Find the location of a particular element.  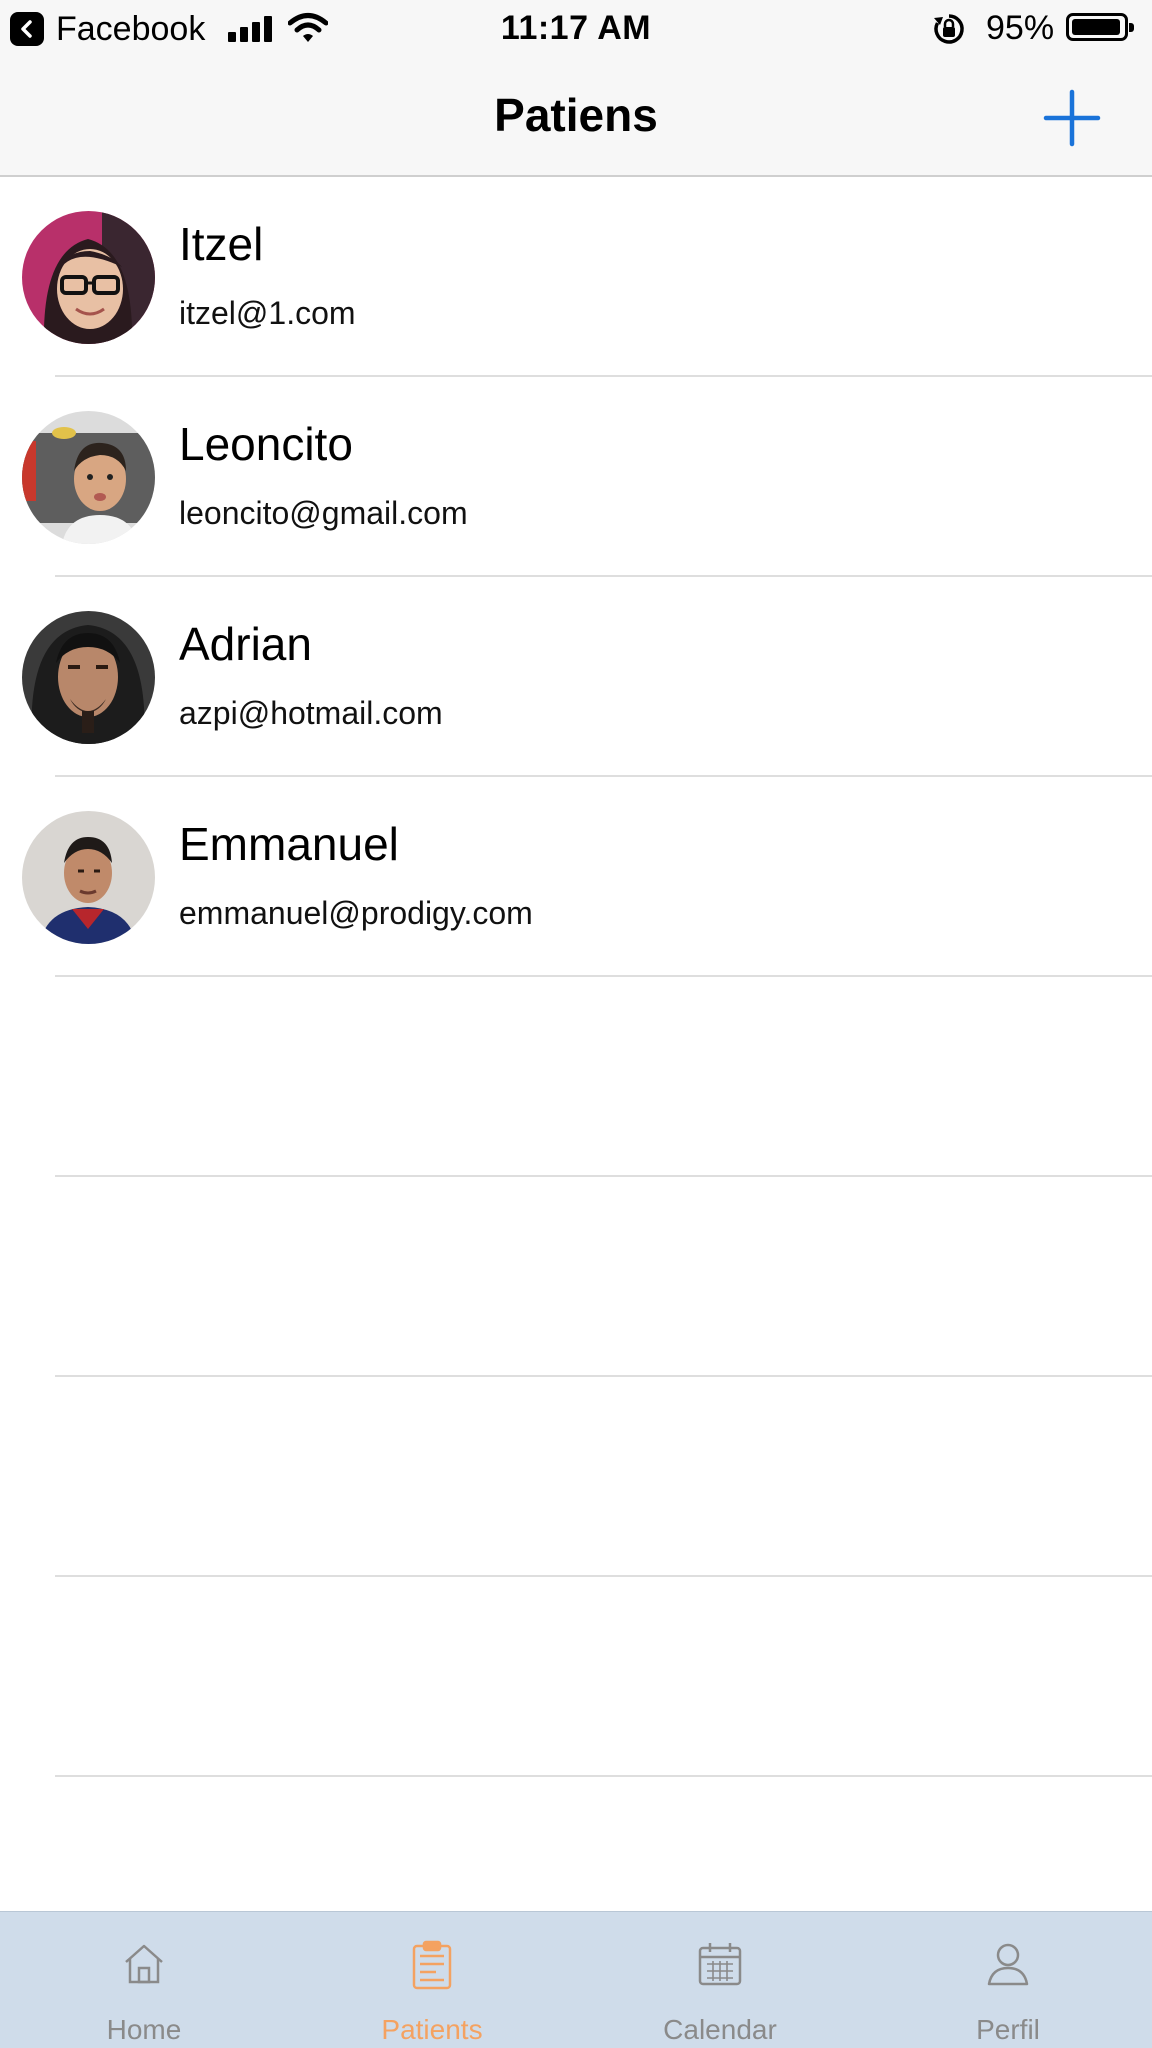

patient-email: itzel@1.com is located at coordinates (267, 313).